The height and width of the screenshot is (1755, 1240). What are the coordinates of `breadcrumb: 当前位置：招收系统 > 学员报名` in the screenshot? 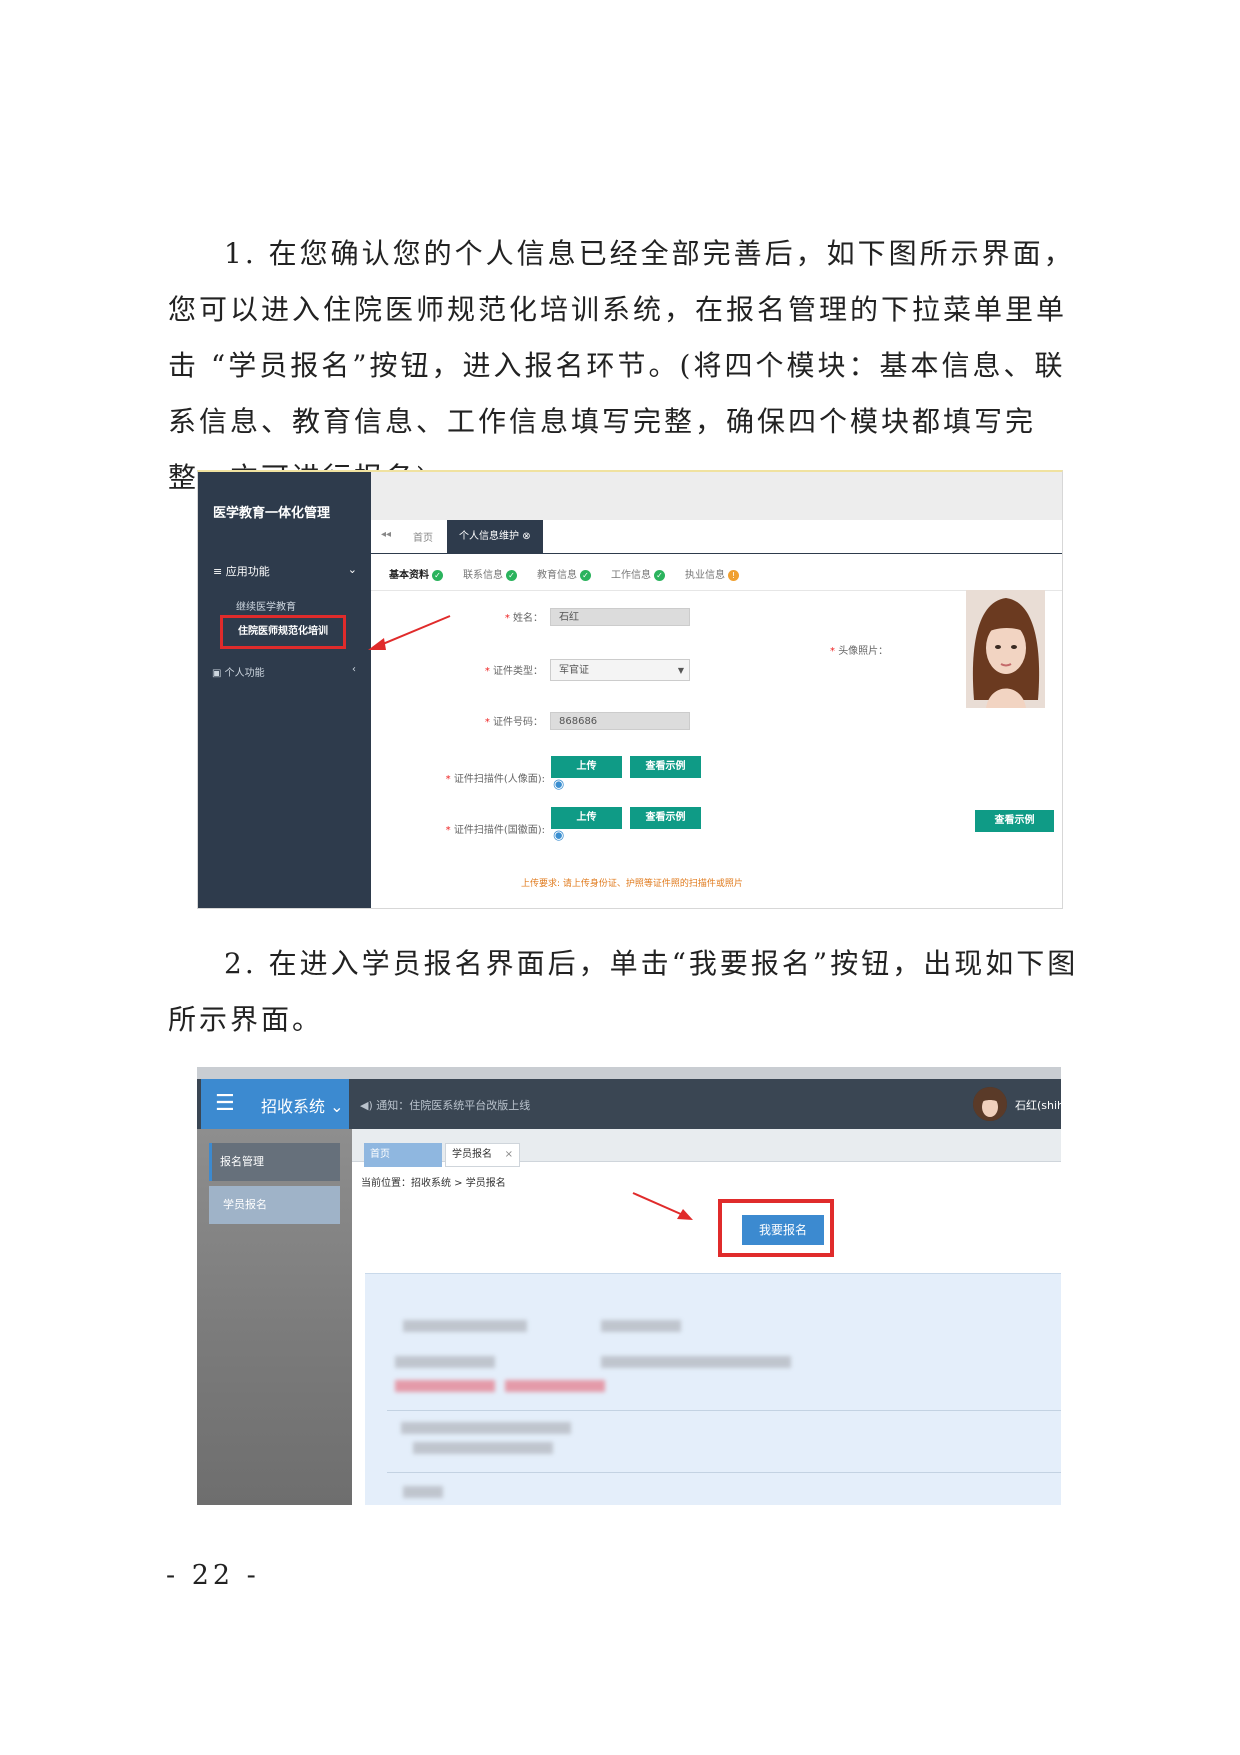 It's located at (433, 1183).